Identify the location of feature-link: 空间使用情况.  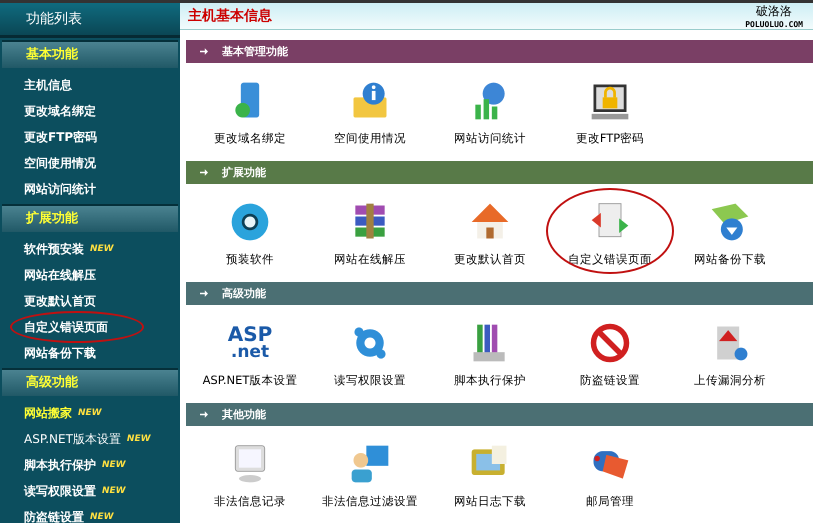
(370, 138).